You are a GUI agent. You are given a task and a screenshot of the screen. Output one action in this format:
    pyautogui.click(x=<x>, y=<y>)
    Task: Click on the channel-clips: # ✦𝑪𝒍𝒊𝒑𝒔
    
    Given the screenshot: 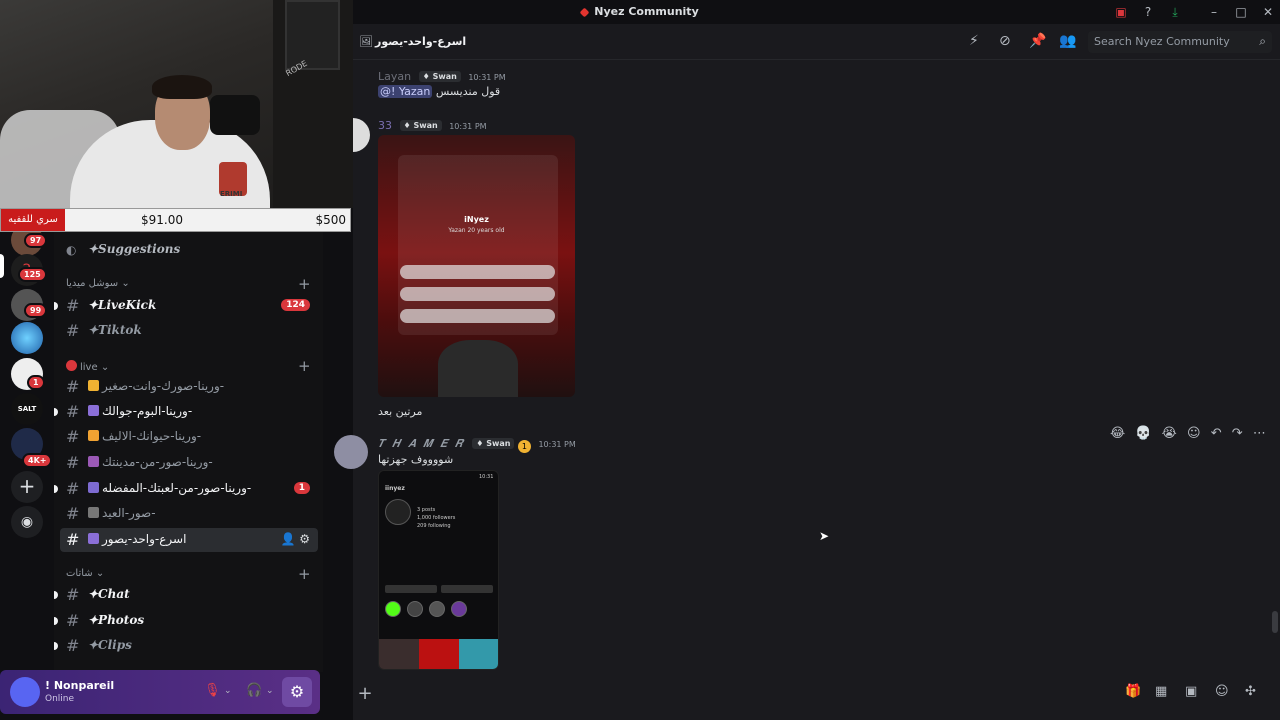 What is the action you would take?
    pyautogui.click(x=186, y=646)
    